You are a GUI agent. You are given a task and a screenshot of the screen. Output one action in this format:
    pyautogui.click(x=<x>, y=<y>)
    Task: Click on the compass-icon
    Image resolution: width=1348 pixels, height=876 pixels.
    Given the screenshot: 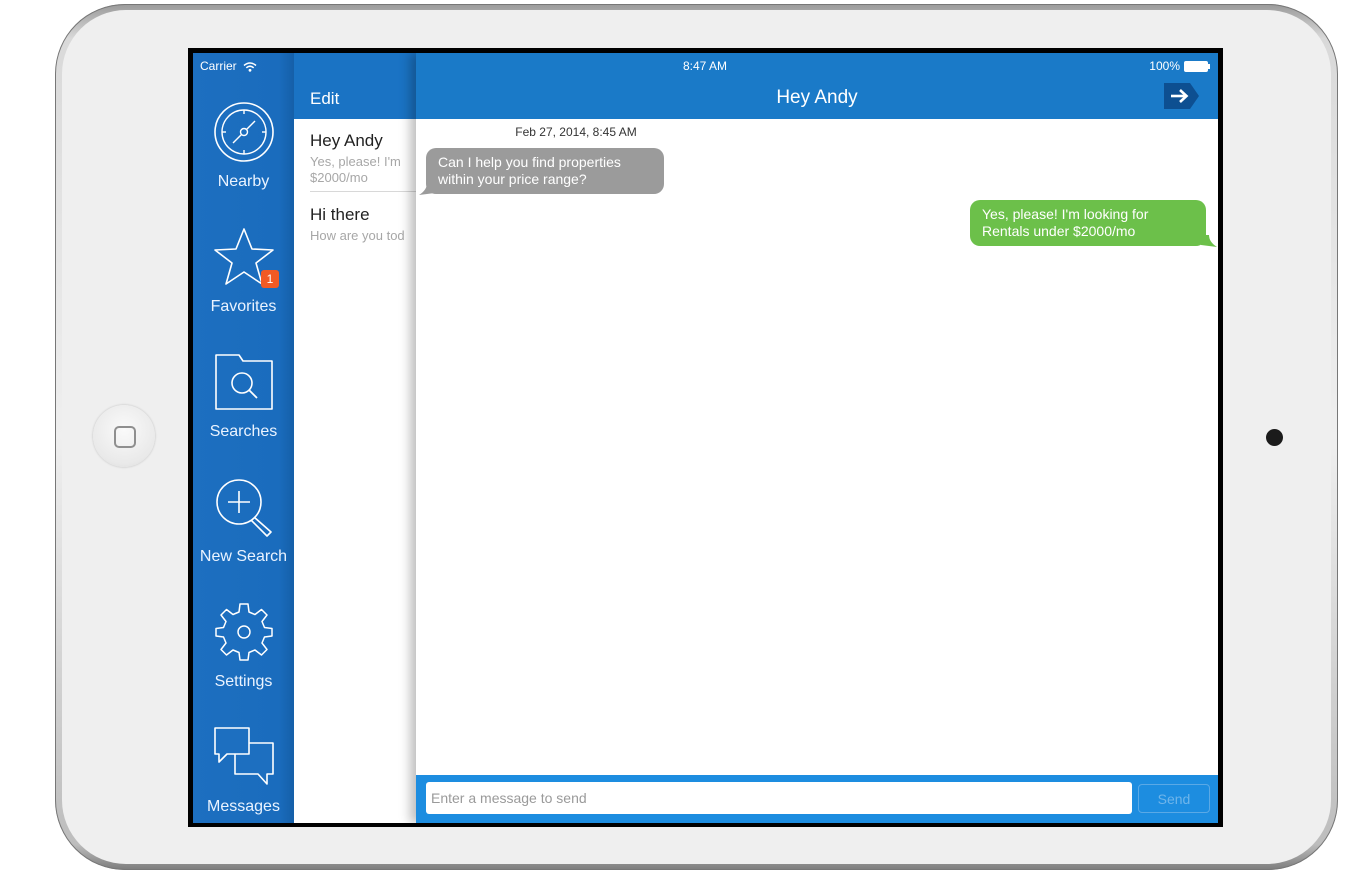 What is the action you would take?
    pyautogui.click(x=243, y=132)
    